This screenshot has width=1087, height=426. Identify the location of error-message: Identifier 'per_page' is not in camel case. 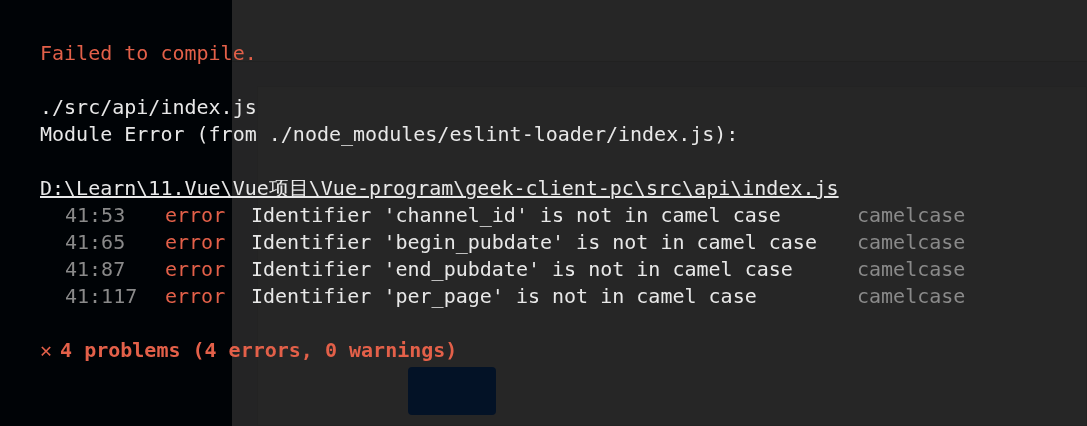
(504, 296).